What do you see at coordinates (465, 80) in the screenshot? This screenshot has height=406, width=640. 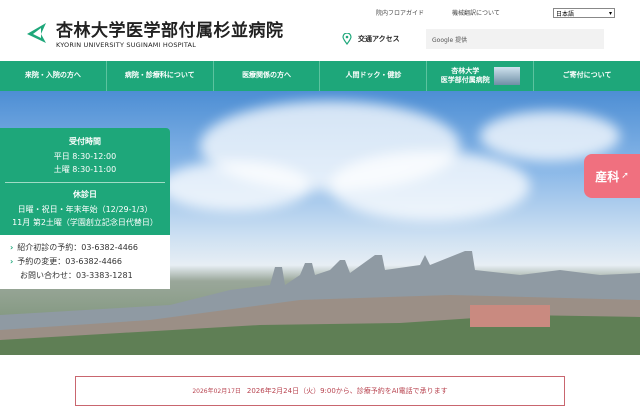 I see `nav-main-hospital-line2: 医学部付属病院` at bounding box center [465, 80].